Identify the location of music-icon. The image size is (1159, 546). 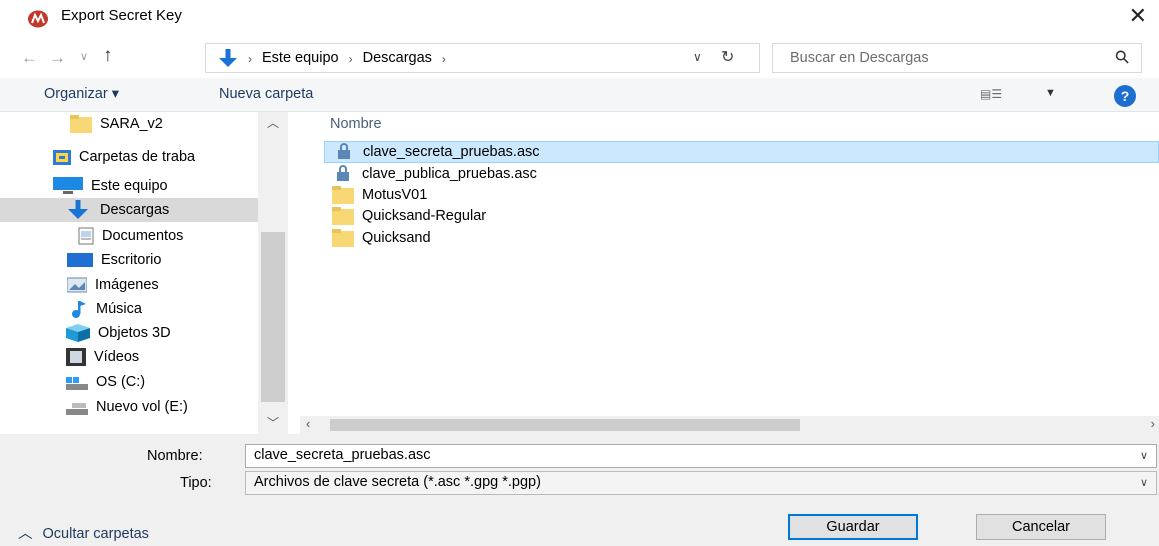
(79, 309).